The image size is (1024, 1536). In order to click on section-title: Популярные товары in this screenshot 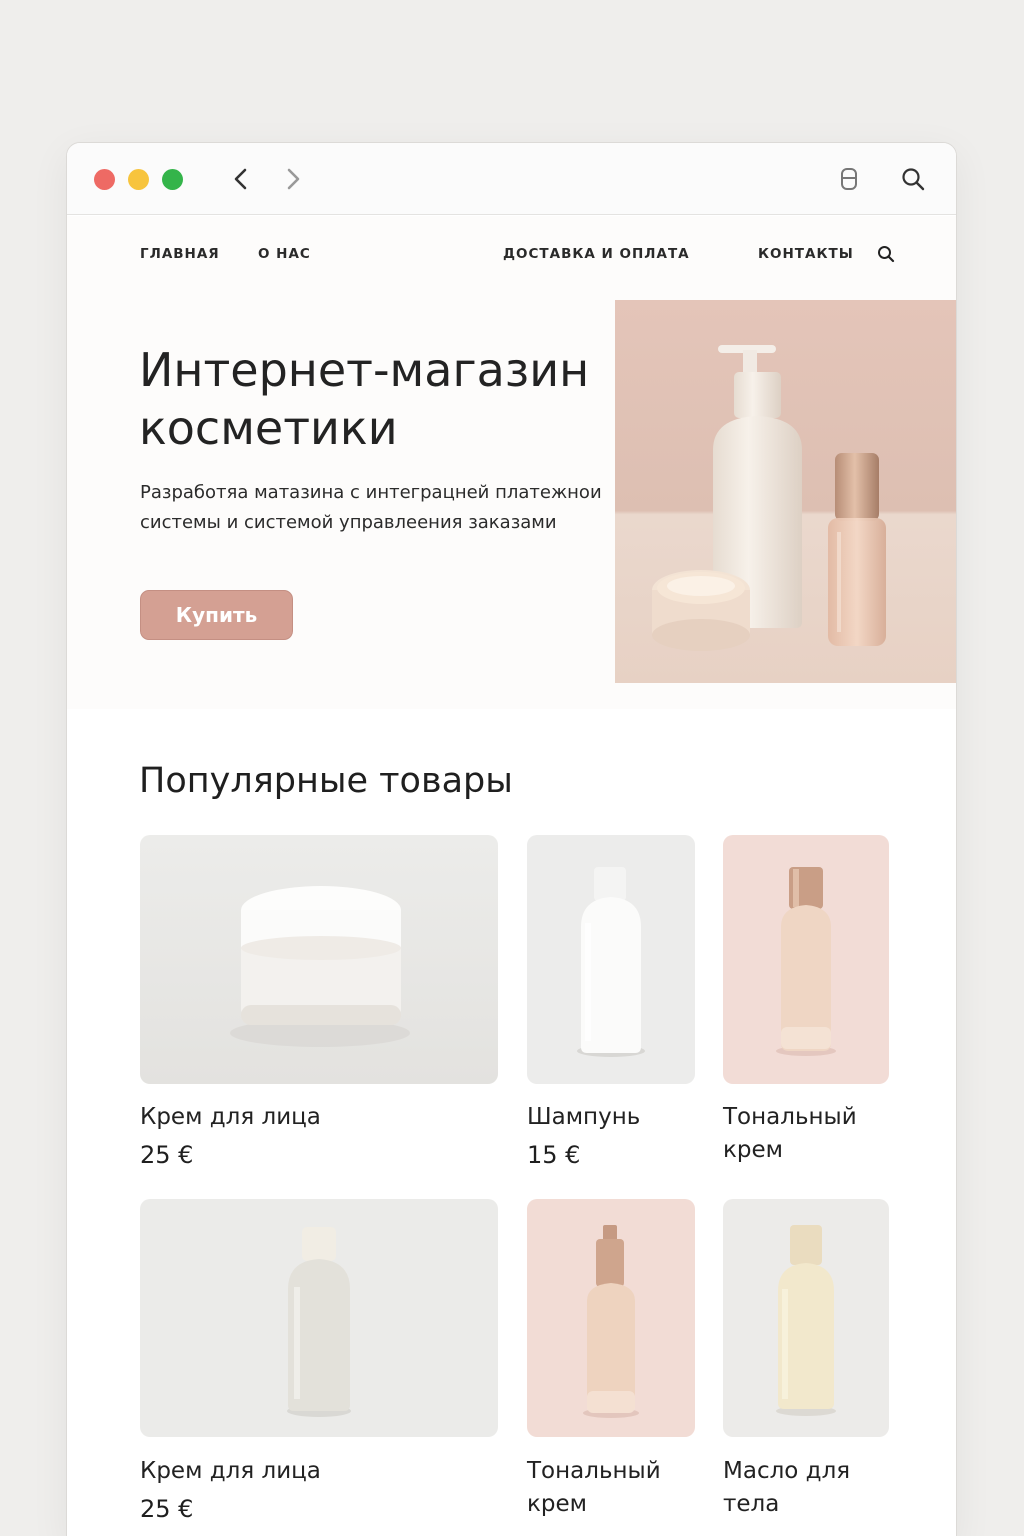, I will do `click(326, 781)`.